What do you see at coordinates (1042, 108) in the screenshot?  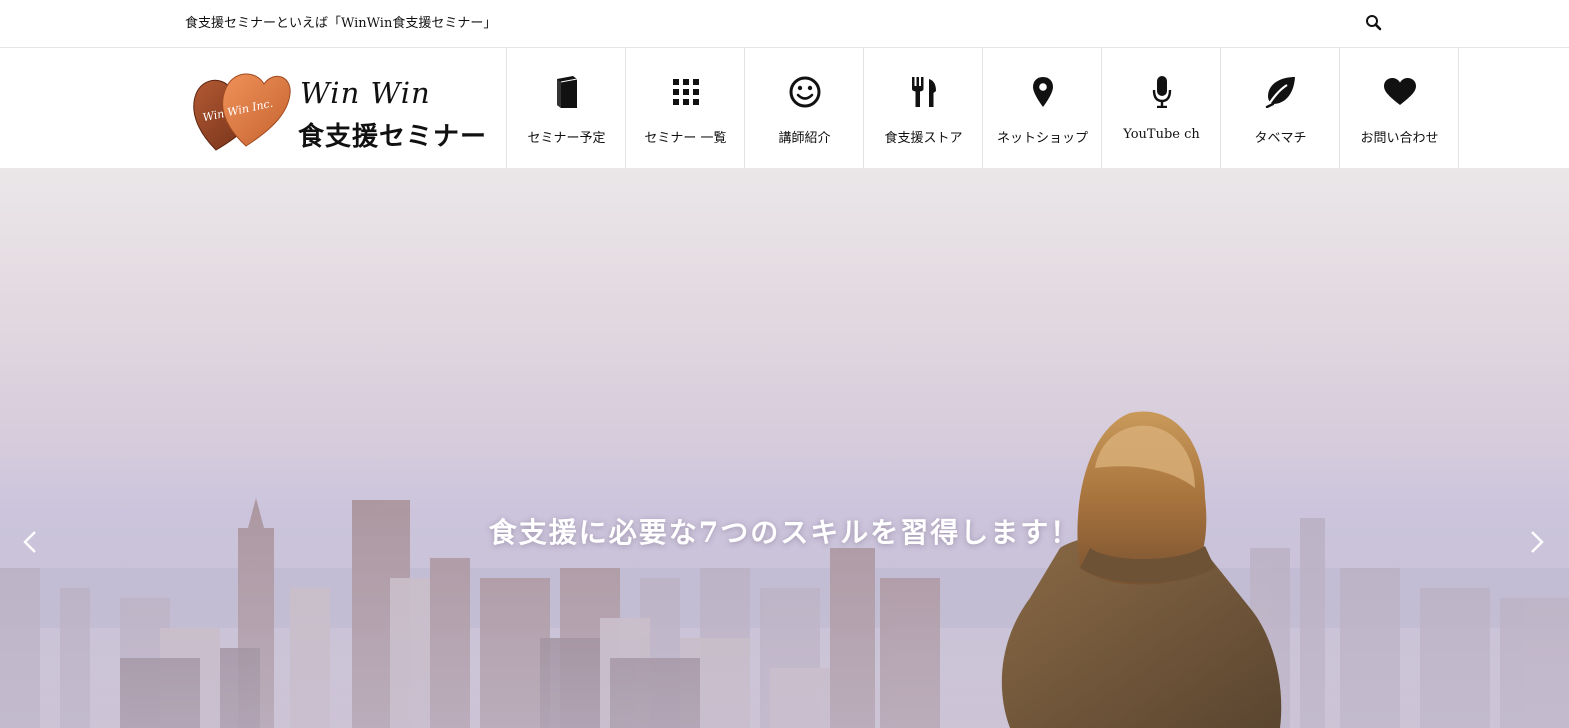 I see `nav-item-net-shop: ネットショップ` at bounding box center [1042, 108].